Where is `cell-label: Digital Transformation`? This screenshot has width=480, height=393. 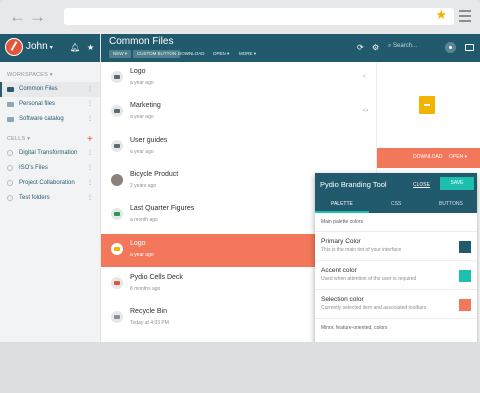 cell-label: Digital Transformation is located at coordinates (48, 153).